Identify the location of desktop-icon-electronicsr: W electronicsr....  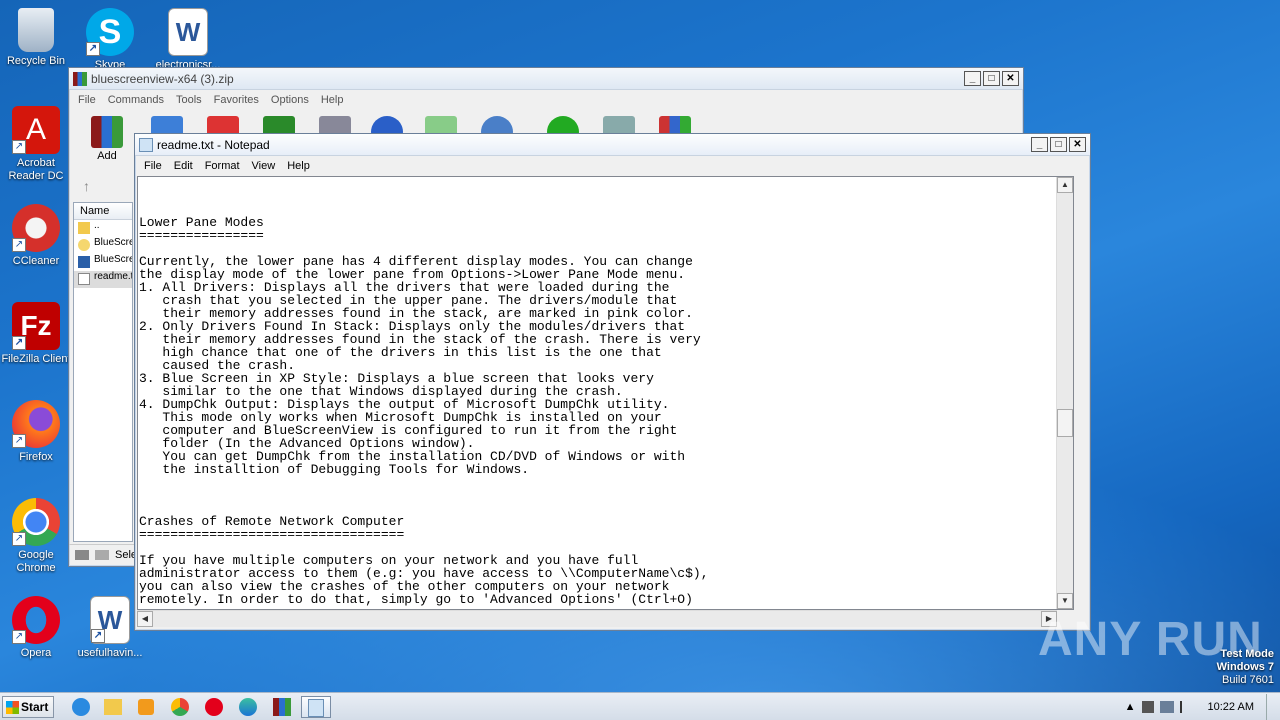
(188, 40).